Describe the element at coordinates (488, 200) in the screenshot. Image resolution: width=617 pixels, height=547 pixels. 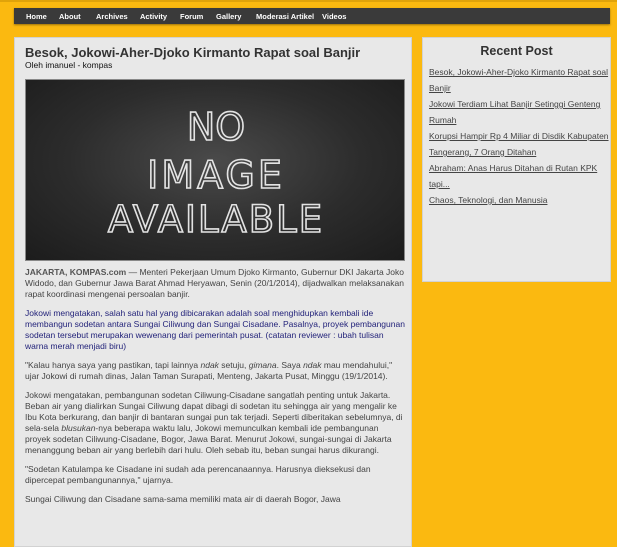
I see `recent-post-link-5: Chaos, Teknologi, dan Manusia` at that location.